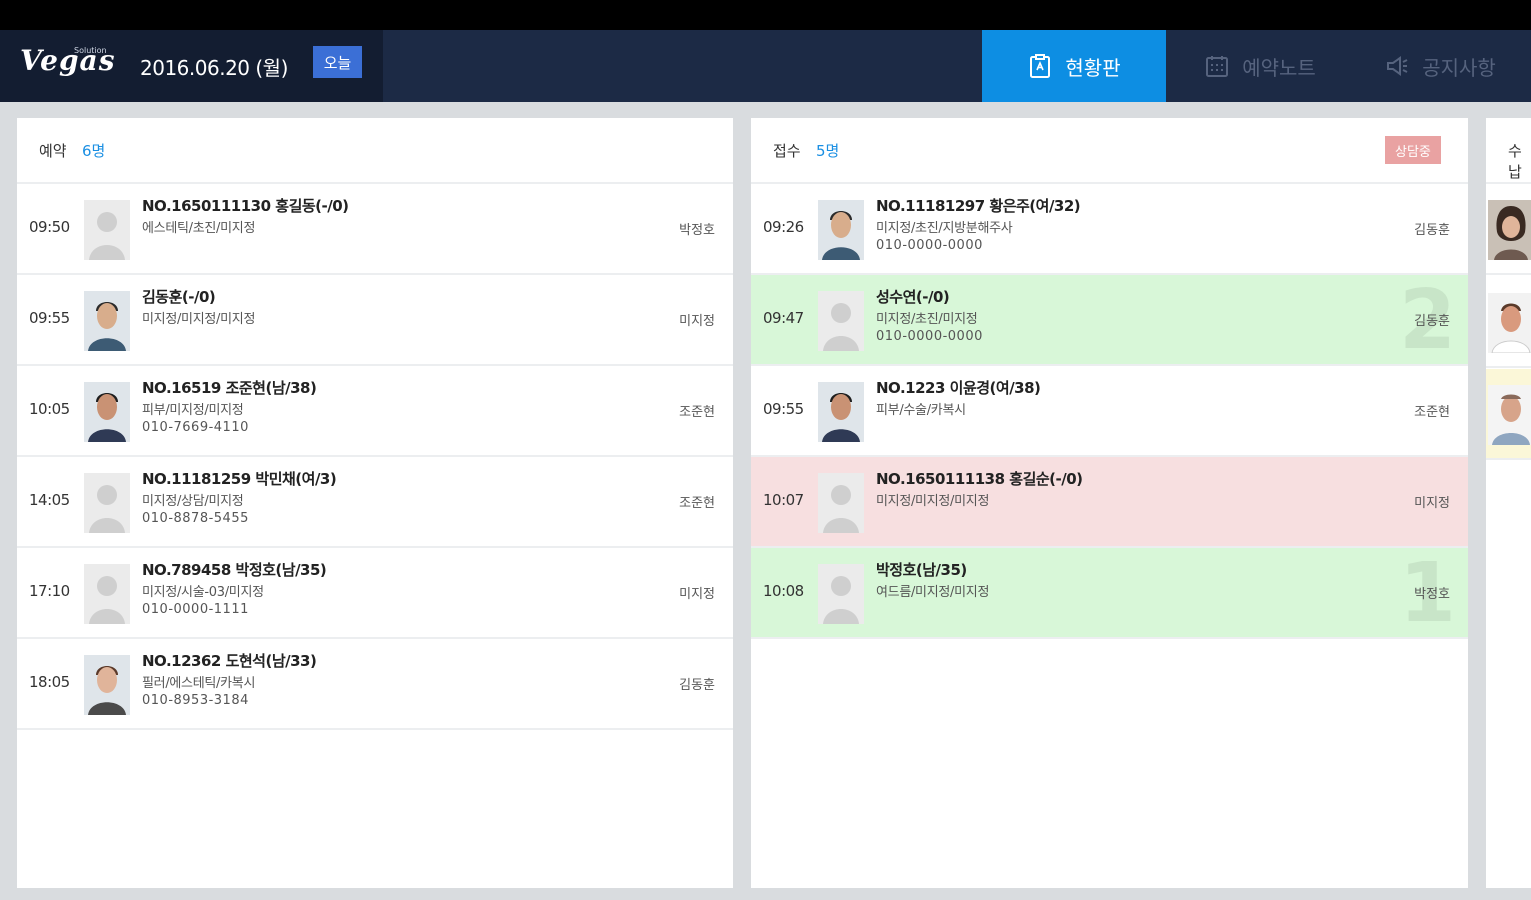 The height and width of the screenshot is (900, 1531). What do you see at coordinates (978, 206) in the screenshot?
I see `customer-name: NO.11181297 황은주(여/32)` at bounding box center [978, 206].